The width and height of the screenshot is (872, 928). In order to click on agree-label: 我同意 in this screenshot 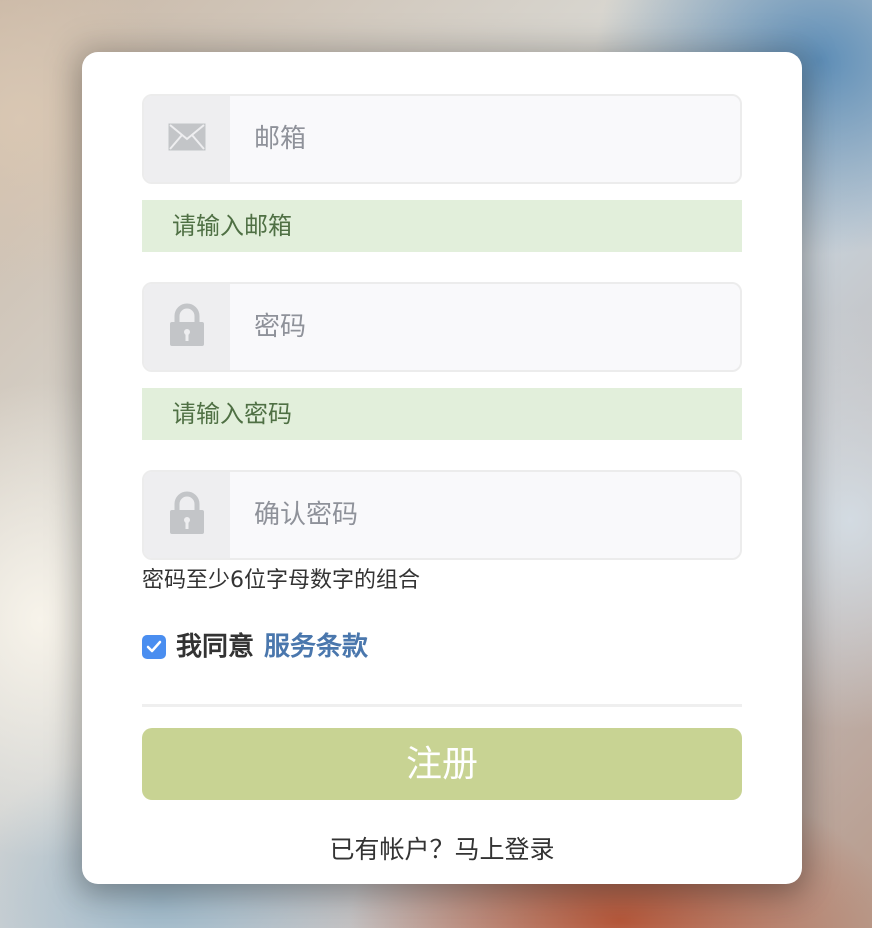, I will do `click(215, 647)`.